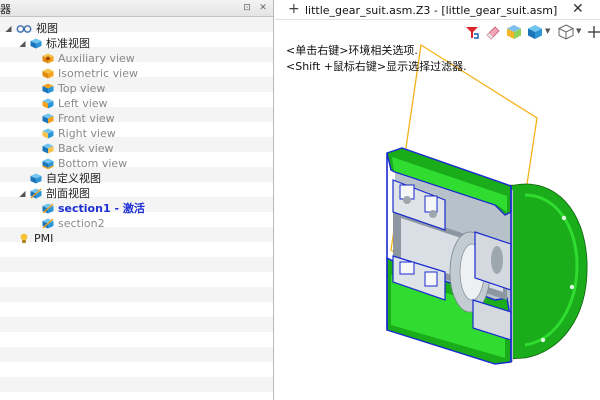 Image resolution: width=600 pixels, height=400 pixels. I want to click on tree-item-label: Bottom view, so click(93, 163).